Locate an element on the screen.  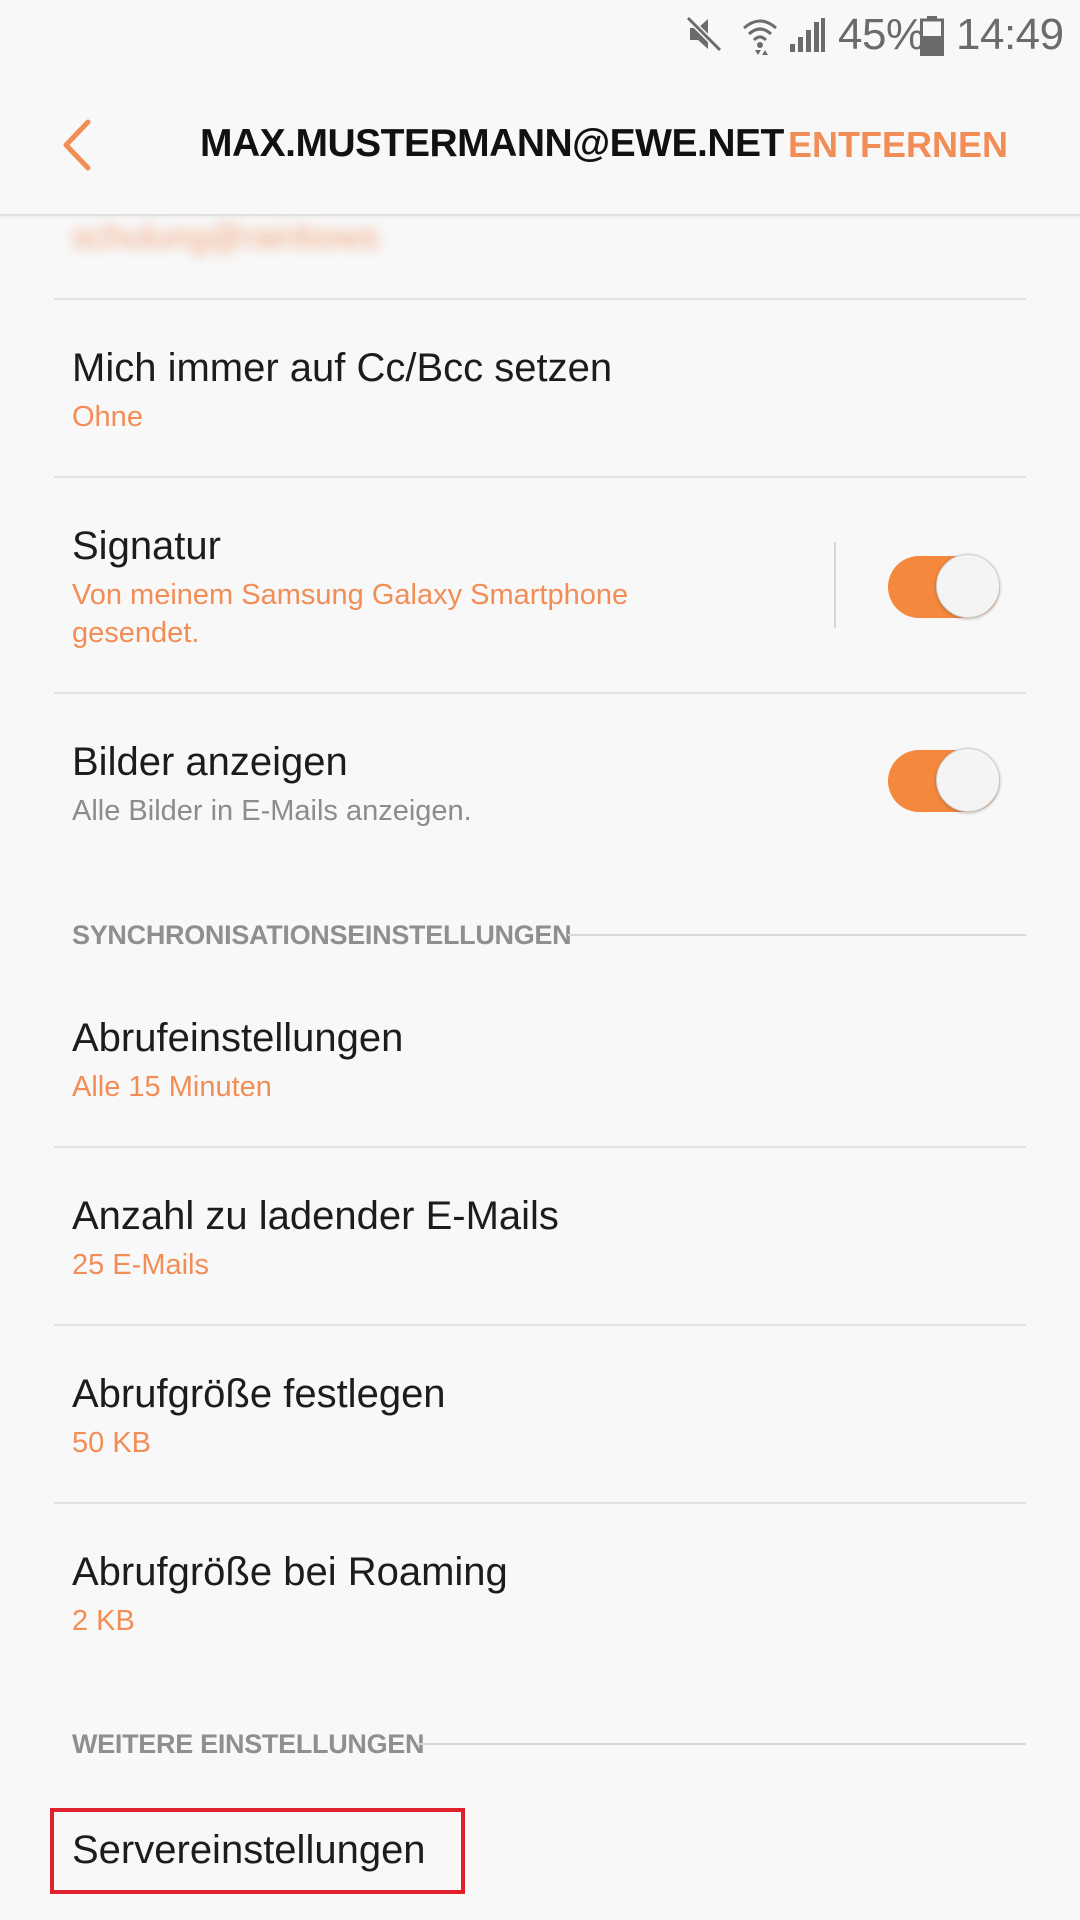
mute-icon is located at coordinates (704, 34).